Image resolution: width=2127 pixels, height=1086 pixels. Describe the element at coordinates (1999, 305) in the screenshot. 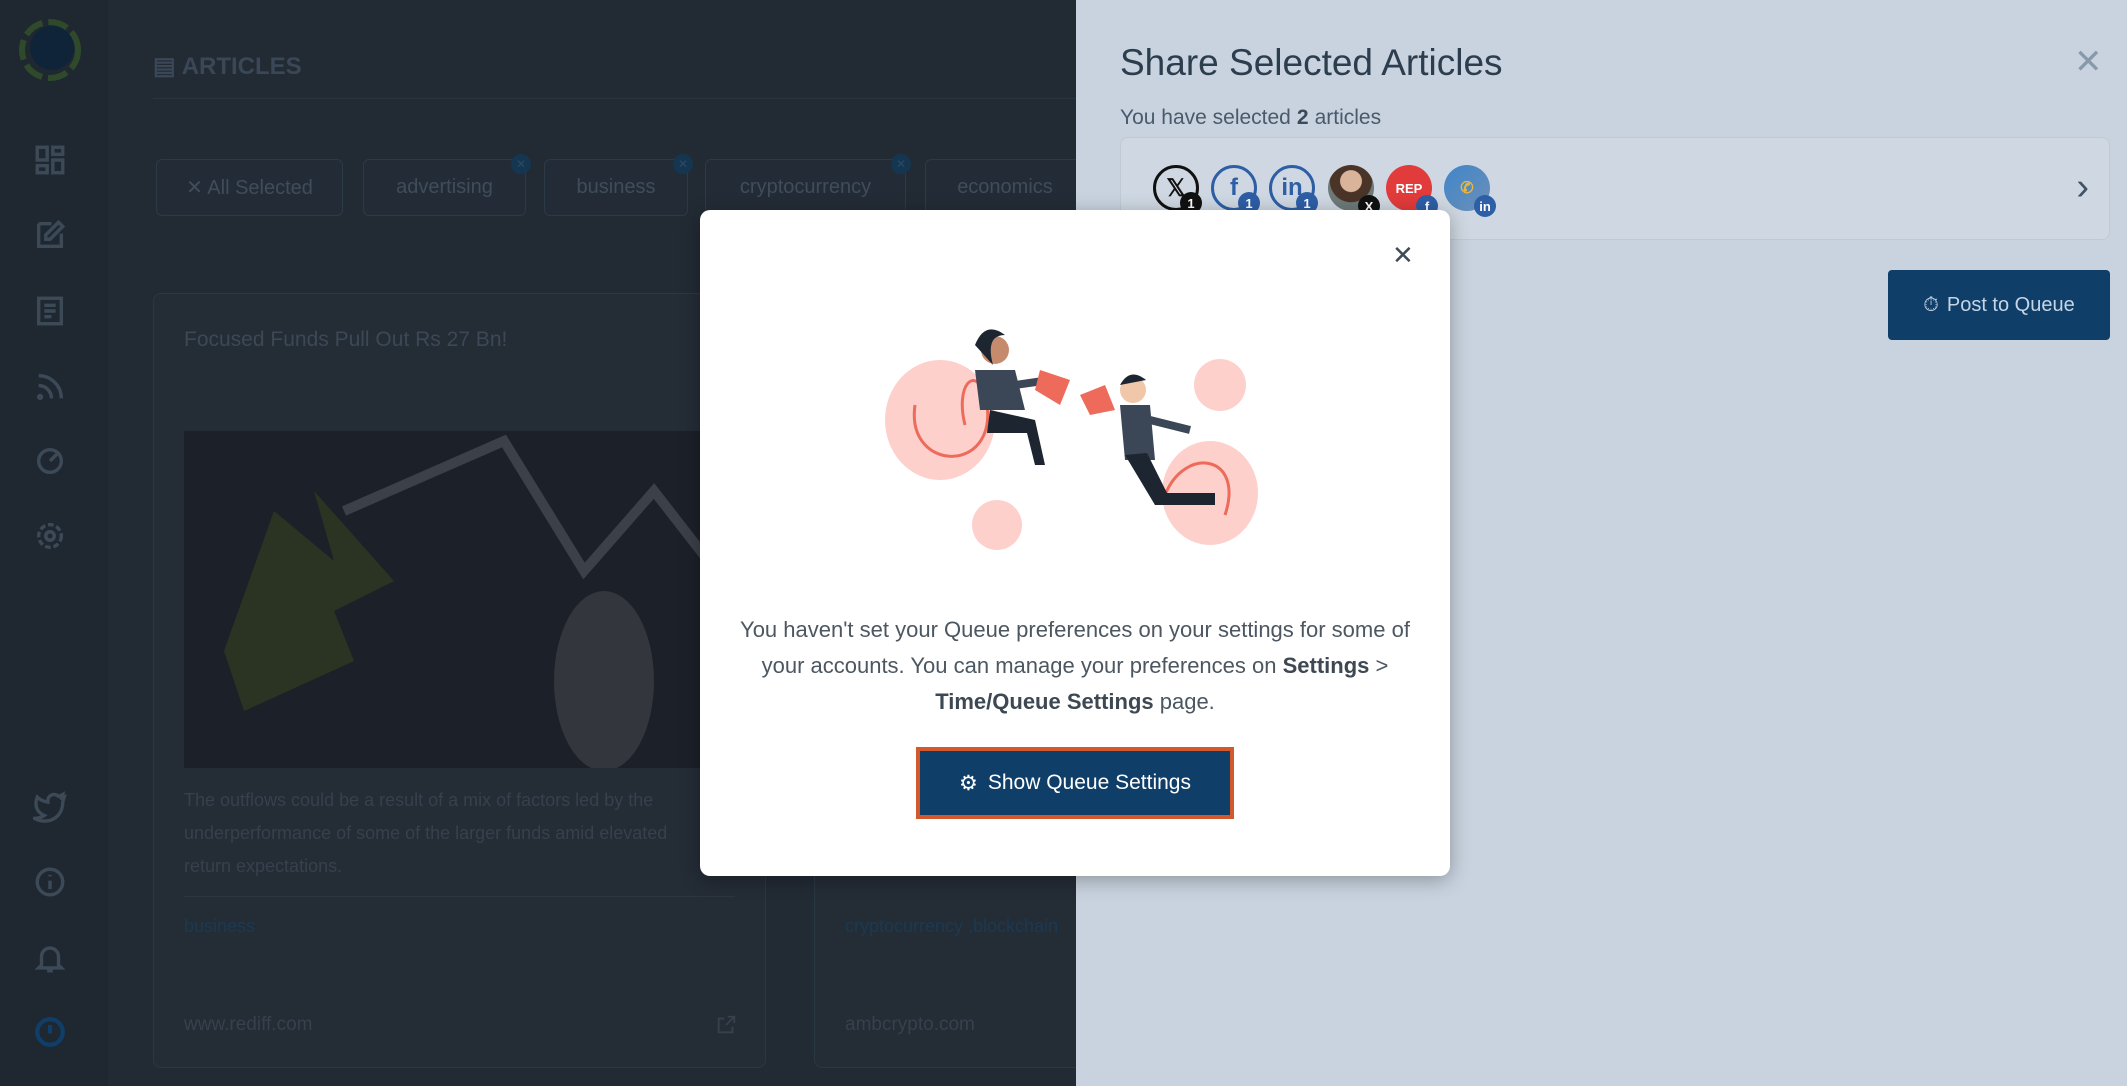

I see `post-to-queue-button: ⏱ Post to Queue` at that location.